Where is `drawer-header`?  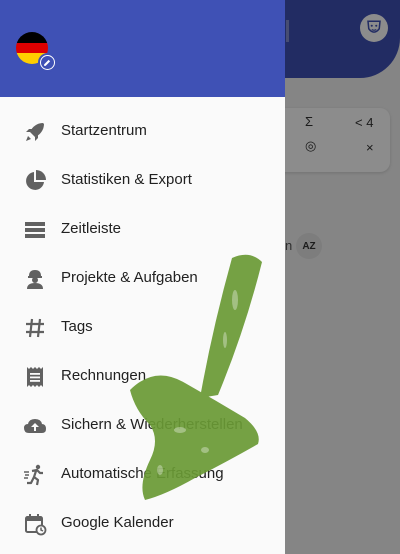
drawer-header is located at coordinates (142, 48).